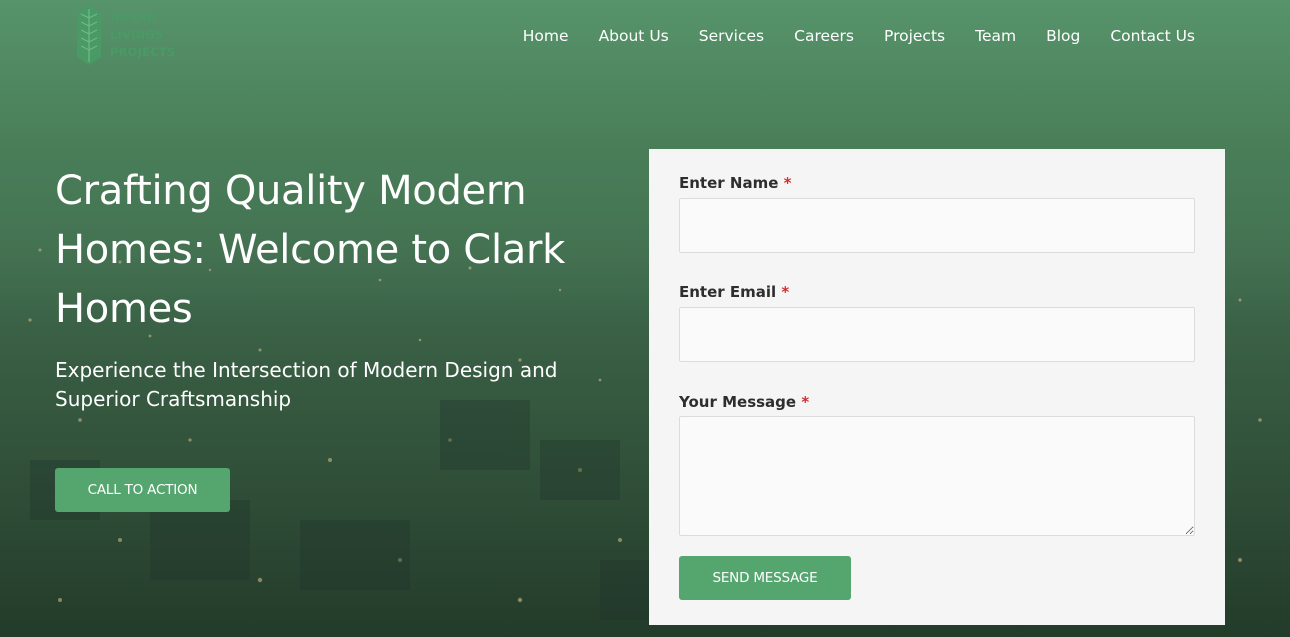  Describe the element at coordinates (89, 35) in the screenshot. I see `leaf-logo-icon` at that location.